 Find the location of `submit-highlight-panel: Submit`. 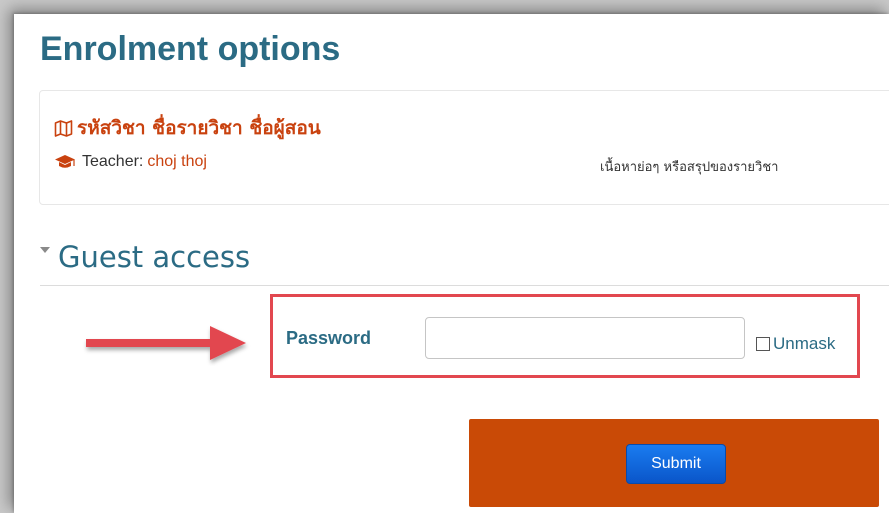

submit-highlight-panel: Submit is located at coordinates (674, 463).